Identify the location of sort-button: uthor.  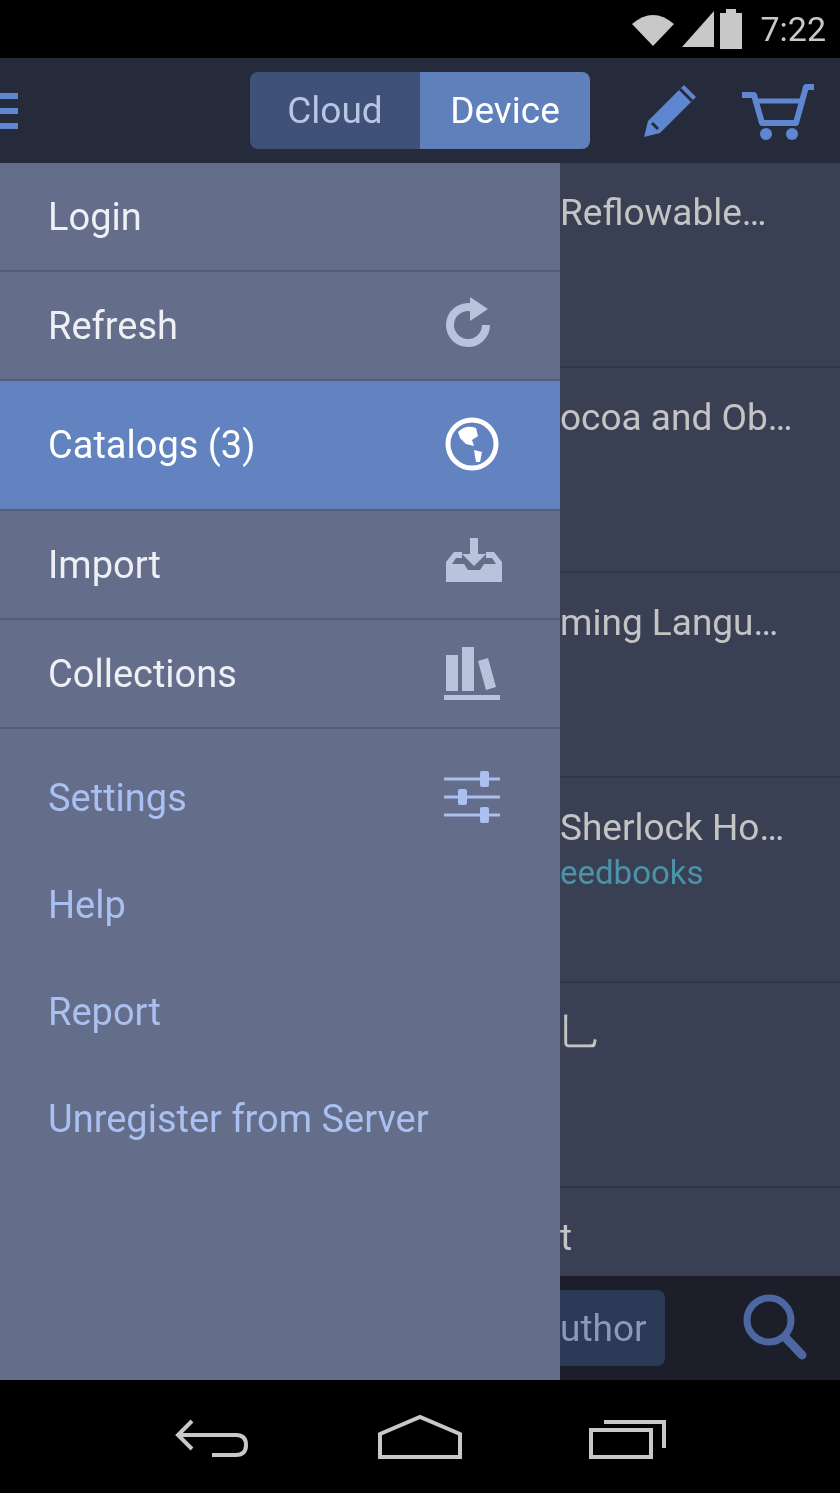
(612, 1328).